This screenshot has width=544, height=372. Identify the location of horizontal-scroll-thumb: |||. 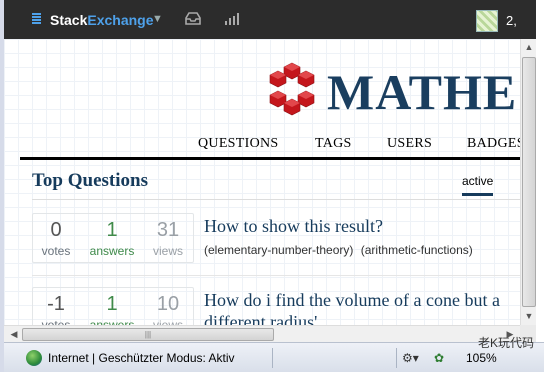
(148, 334).